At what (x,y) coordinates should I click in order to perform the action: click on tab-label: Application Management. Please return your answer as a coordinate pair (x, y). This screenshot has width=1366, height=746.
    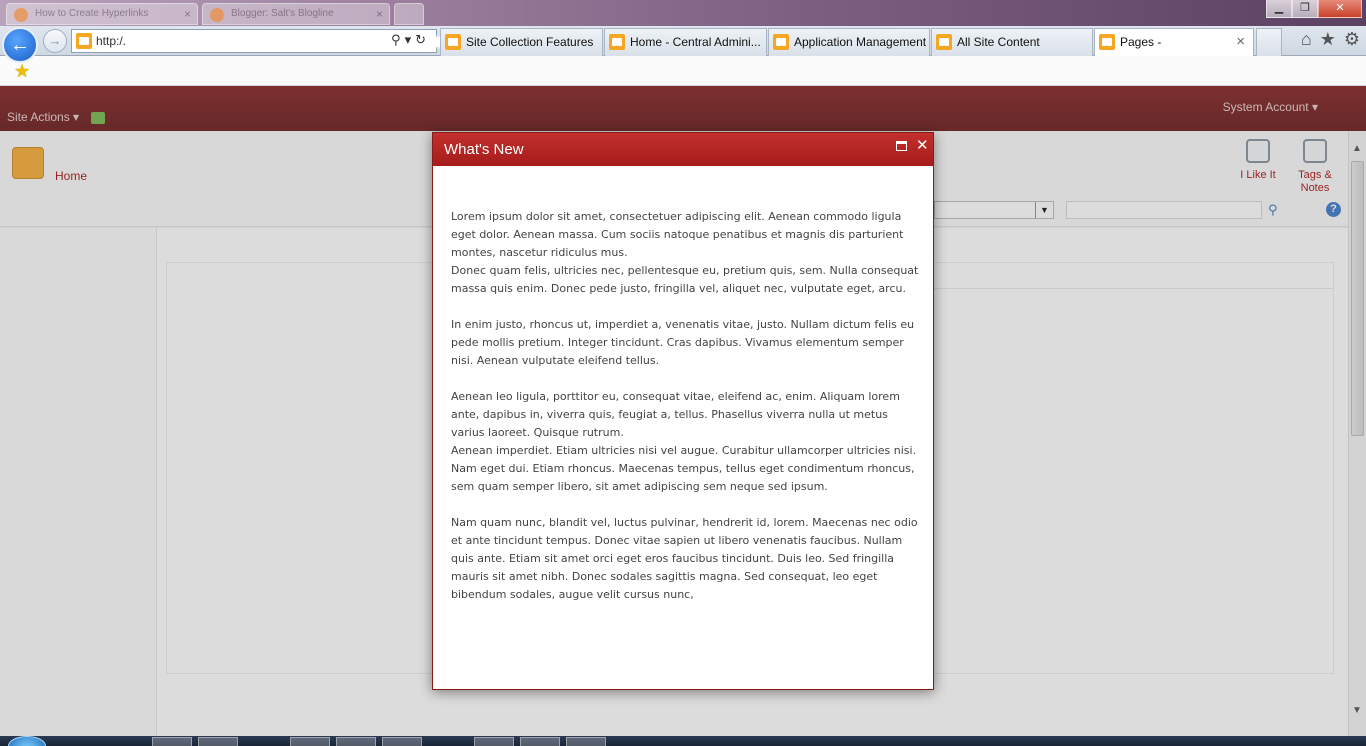
    Looking at the image, I should click on (860, 42).